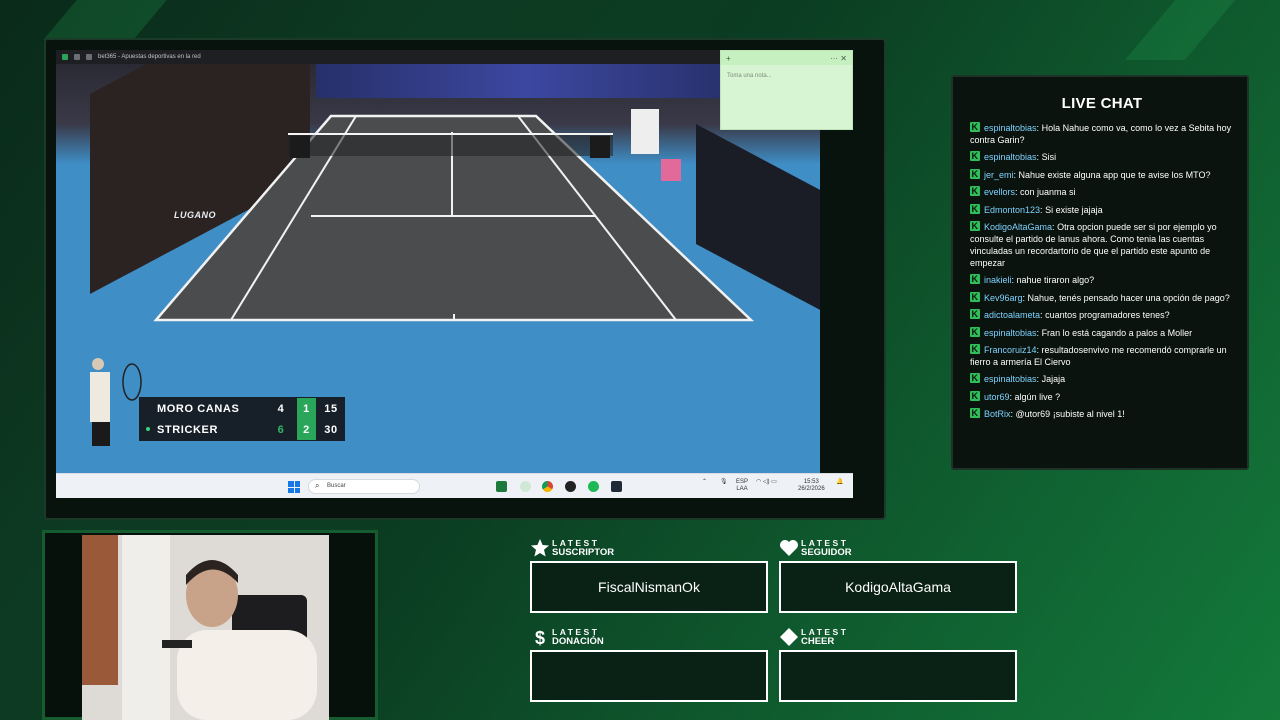  Describe the element at coordinates (317, 485) in the screenshot. I see `search-icon: ⌕` at that location.